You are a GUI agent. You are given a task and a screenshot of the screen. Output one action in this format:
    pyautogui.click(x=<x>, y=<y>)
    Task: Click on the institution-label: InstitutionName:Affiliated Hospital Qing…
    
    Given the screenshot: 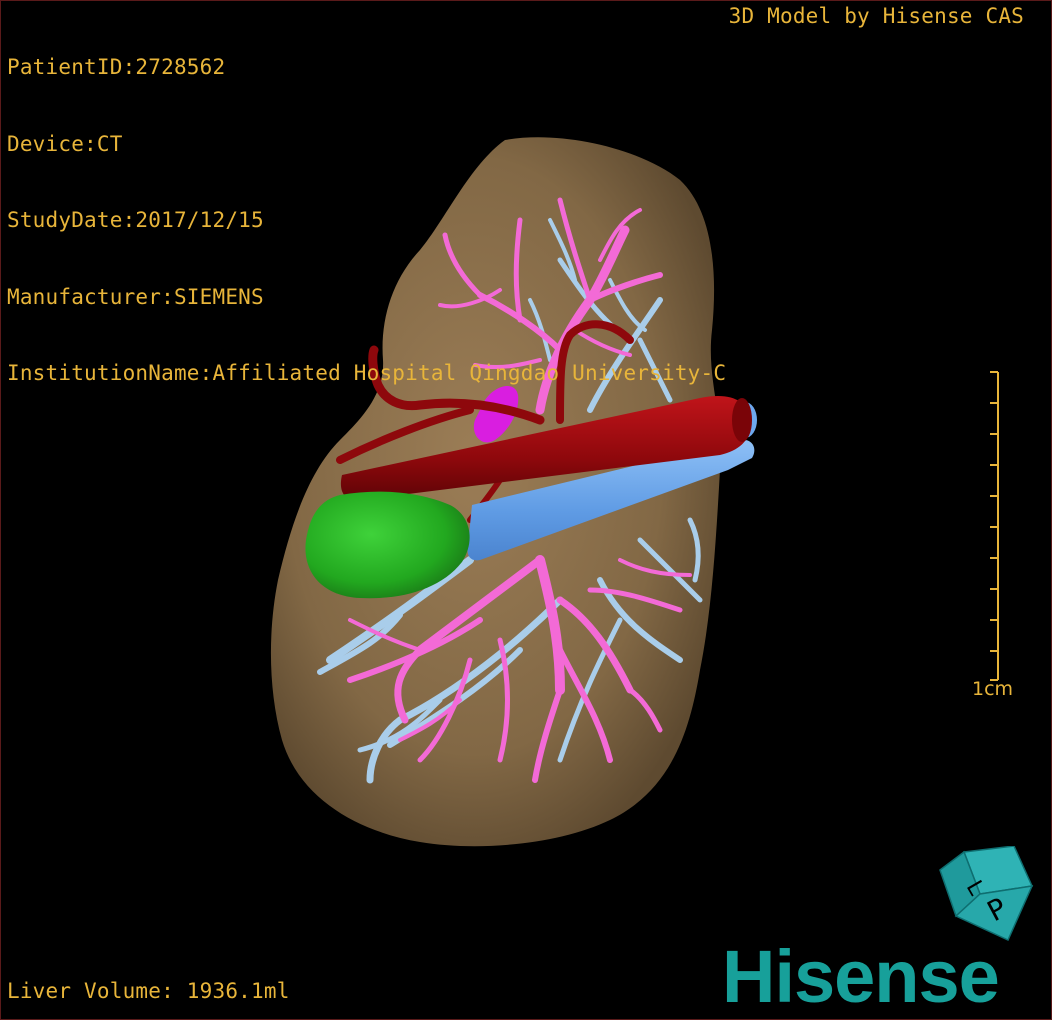 What is the action you would take?
    pyautogui.click(x=367, y=373)
    